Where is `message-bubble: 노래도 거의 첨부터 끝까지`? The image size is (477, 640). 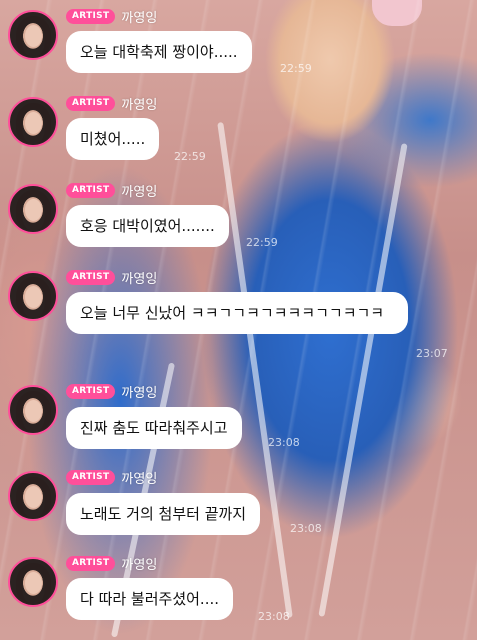 message-bubble: 노래도 거의 첨부터 끝까지 is located at coordinates (163, 514).